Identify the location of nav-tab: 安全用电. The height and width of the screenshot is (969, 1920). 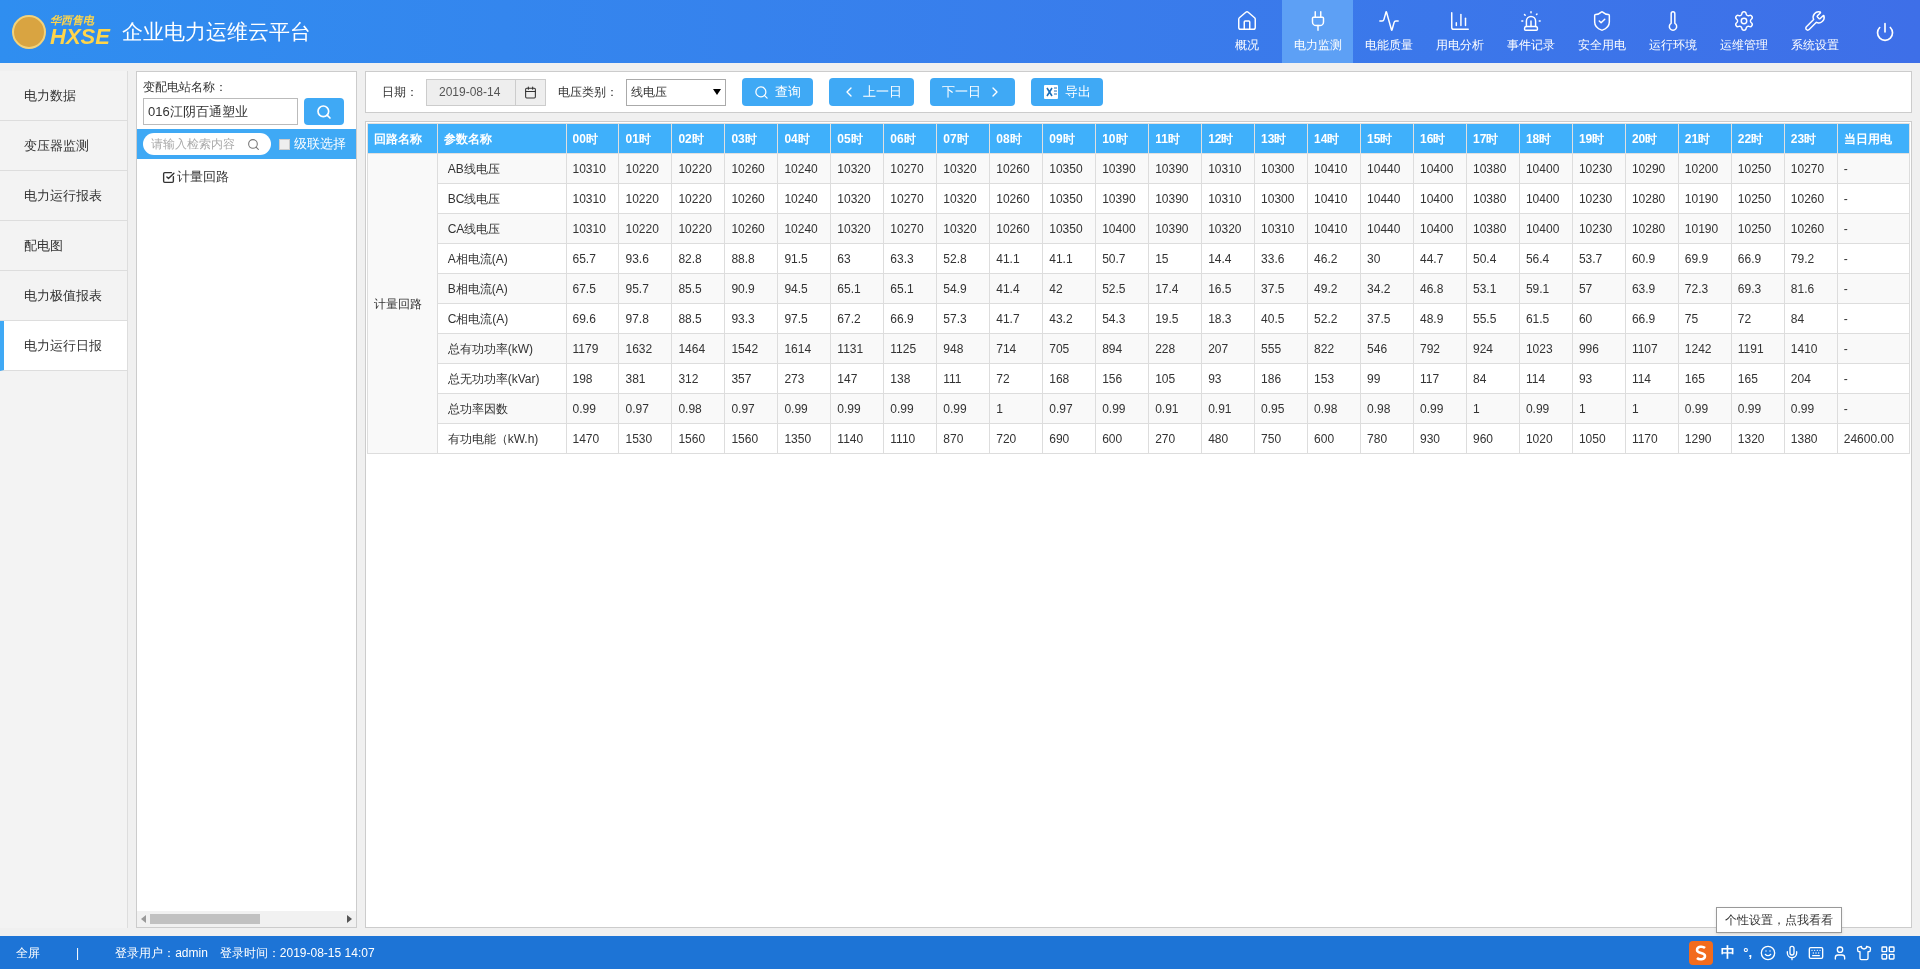
(1601, 31).